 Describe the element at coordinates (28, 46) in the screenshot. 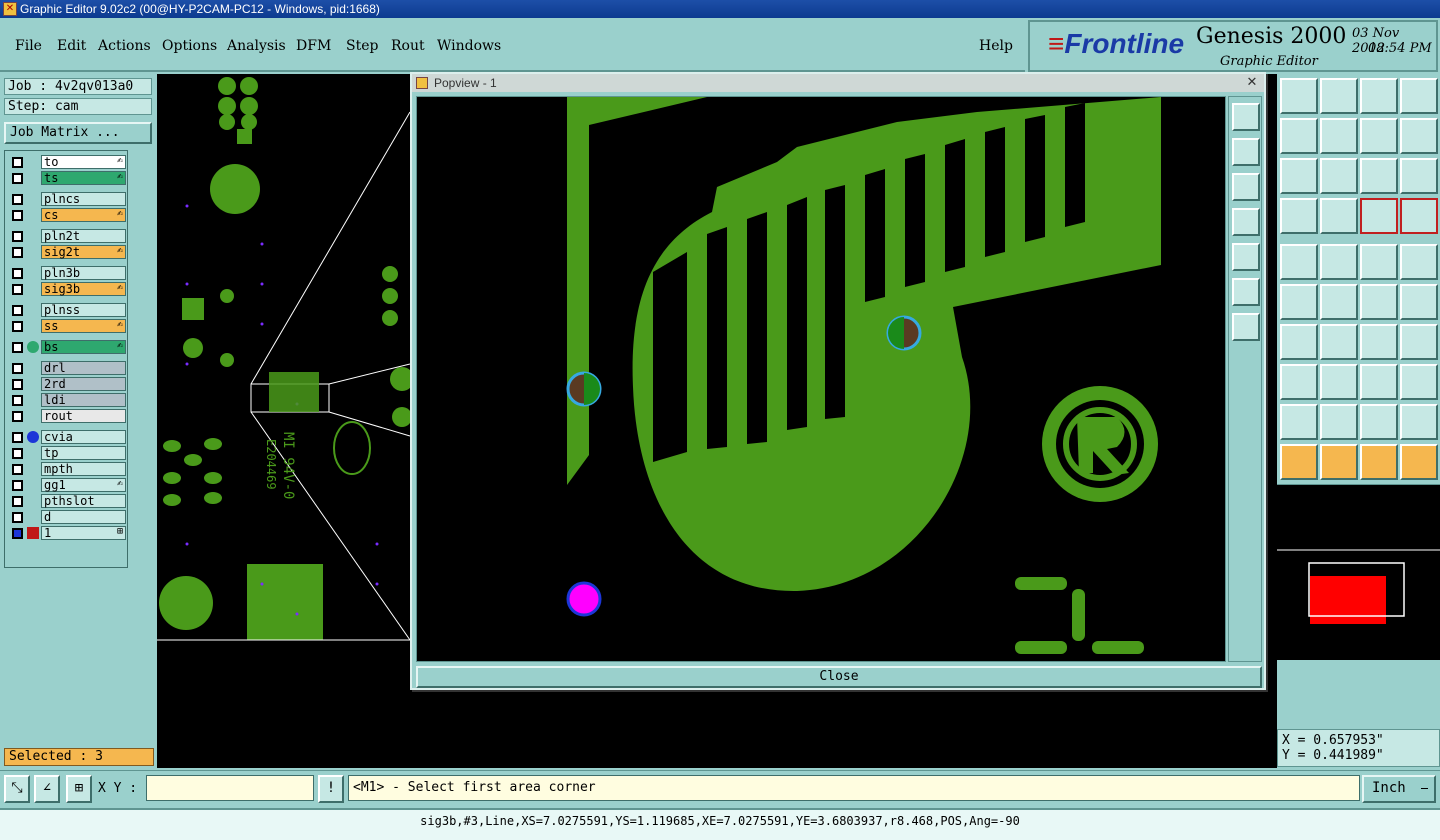

I see `menu-file: File` at that location.